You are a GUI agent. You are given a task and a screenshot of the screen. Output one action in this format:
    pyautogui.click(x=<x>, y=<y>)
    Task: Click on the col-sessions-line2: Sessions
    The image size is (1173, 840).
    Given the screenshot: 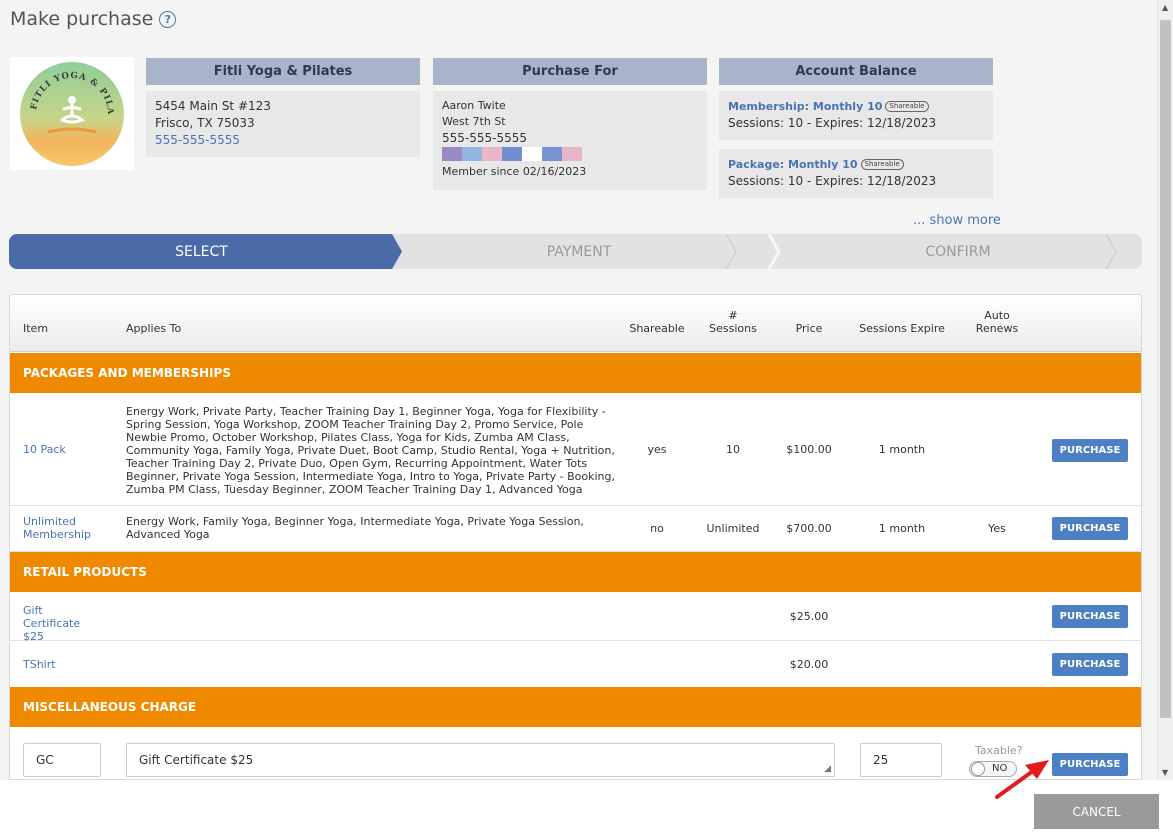 What is the action you would take?
    pyautogui.click(x=733, y=328)
    